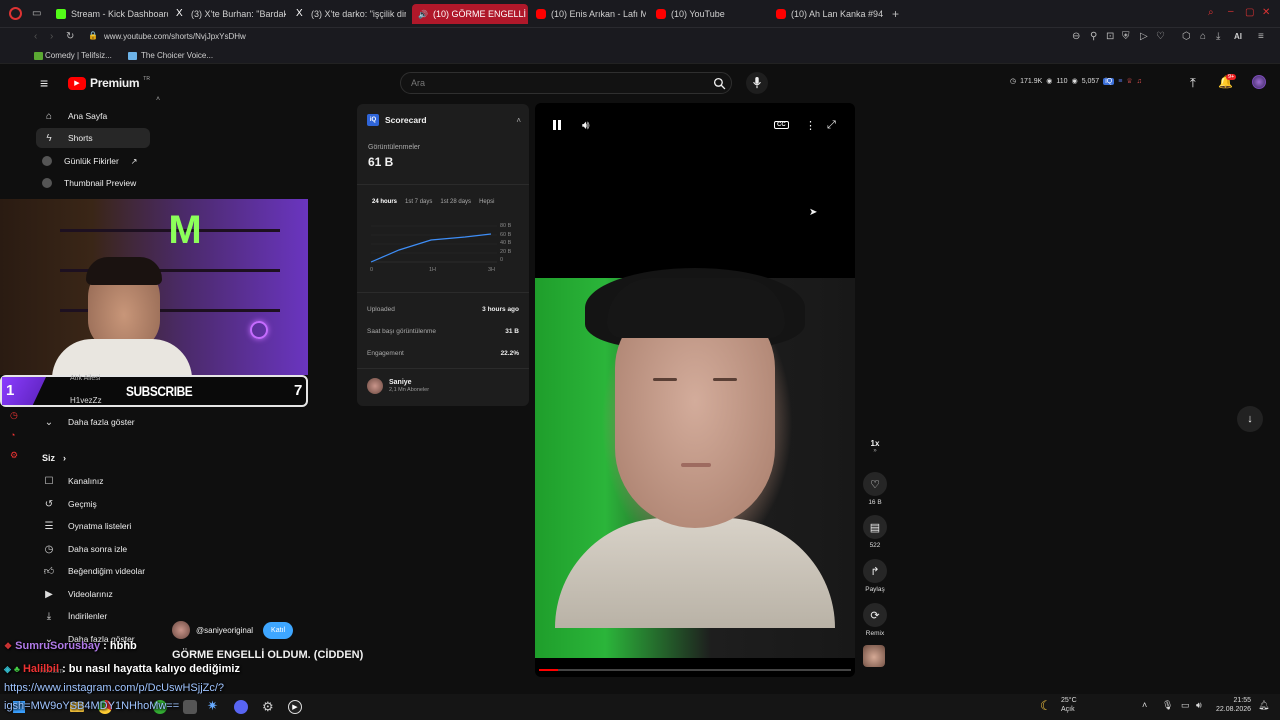 The image size is (1280, 720). What do you see at coordinates (93, 594) in the screenshot?
I see `sidebar-item-videolariniz: ▶ Videolarınız` at bounding box center [93, 594].